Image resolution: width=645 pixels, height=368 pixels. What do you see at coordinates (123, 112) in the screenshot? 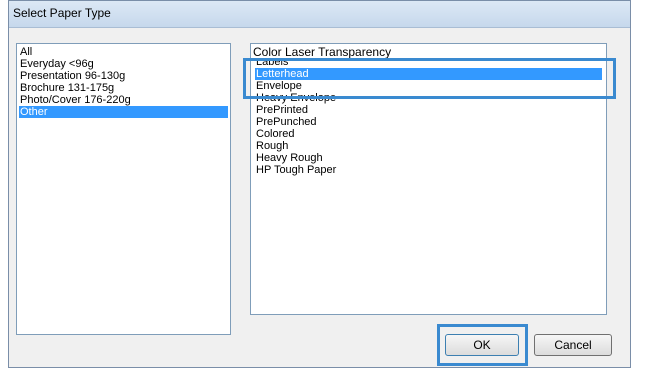
I see `category-item-other: Other` at bounding box center [123, 112].